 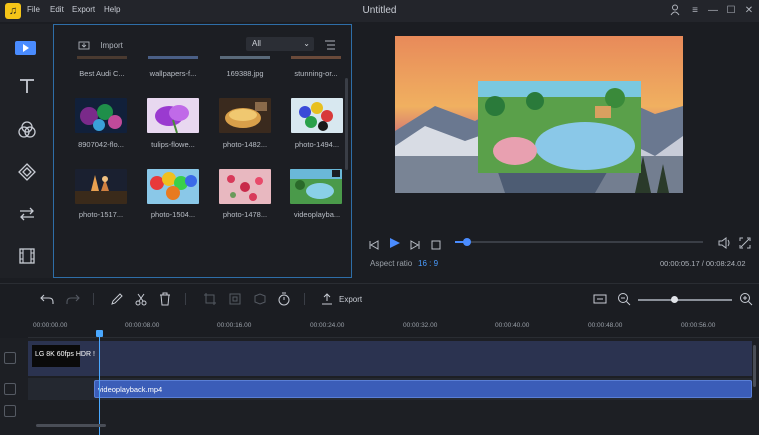 What do you see at coordinates (745, 245) in the screenshot?
I see `fullscreen-icon` at bounding box center [745, 245].